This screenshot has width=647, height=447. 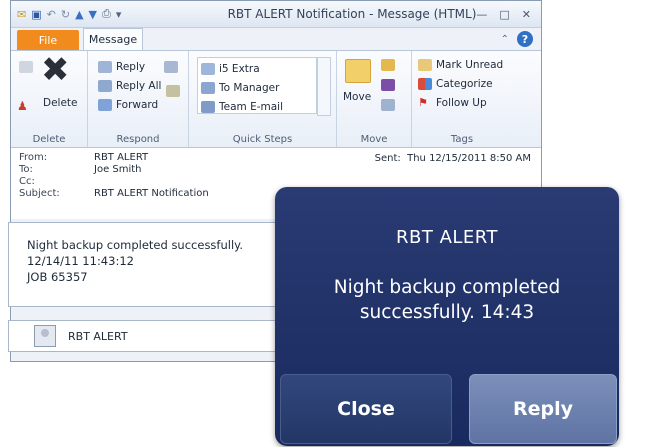 I want to click on popup-title: RBT ALERT, so click(x=447, y=237).